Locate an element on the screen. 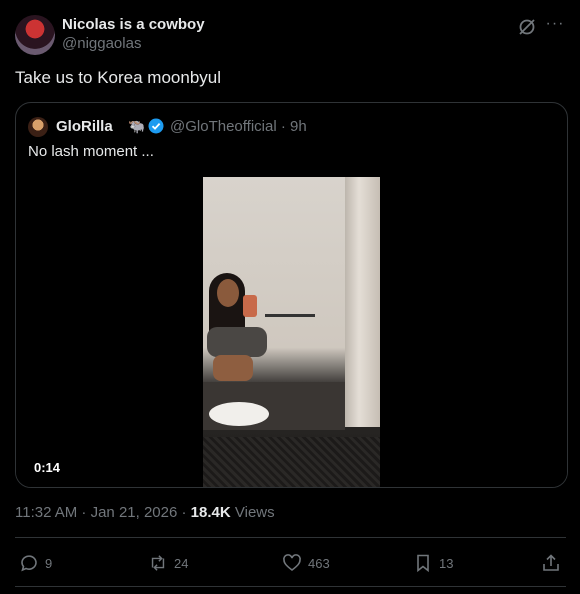  author-avatar is located at coordinates (35, 35).